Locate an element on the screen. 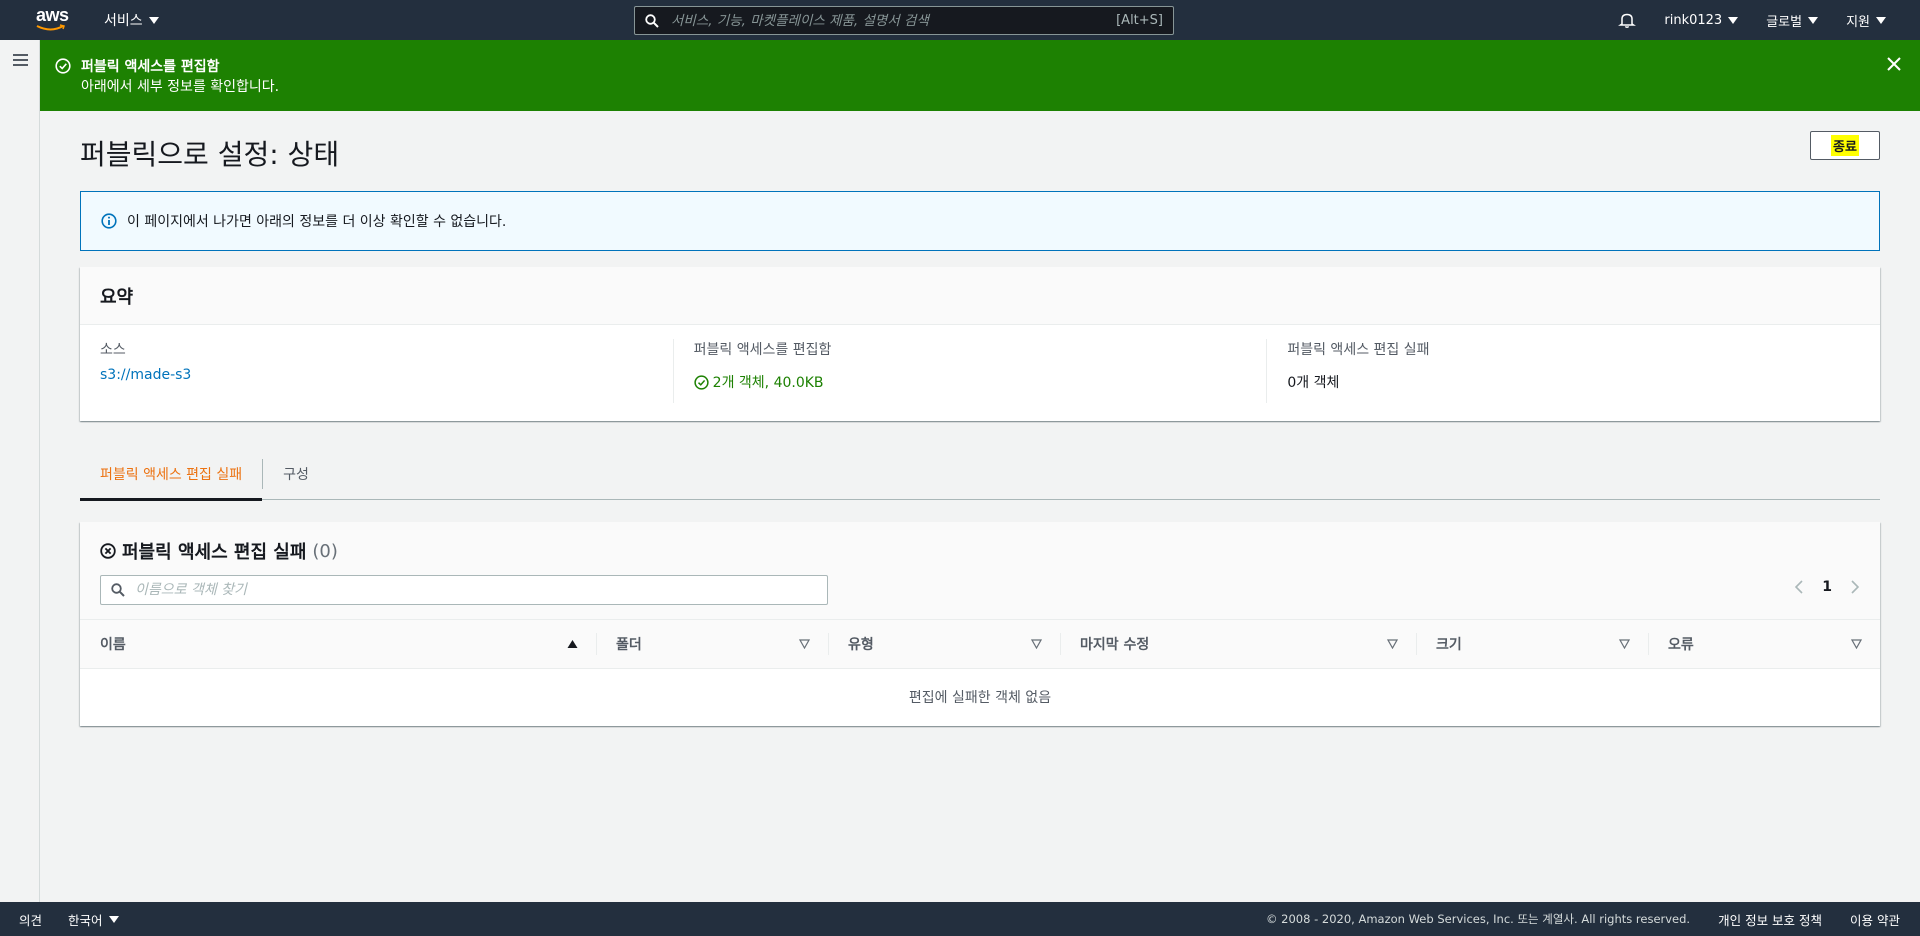 This screenshot has height=936, width=1920. column-label: 크기 is located at coordinates (1449, 645).